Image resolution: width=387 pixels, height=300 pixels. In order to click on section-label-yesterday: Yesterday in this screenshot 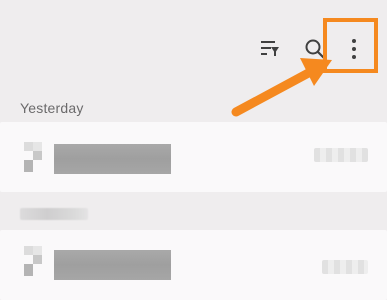, I will do `click(52, 108)`.